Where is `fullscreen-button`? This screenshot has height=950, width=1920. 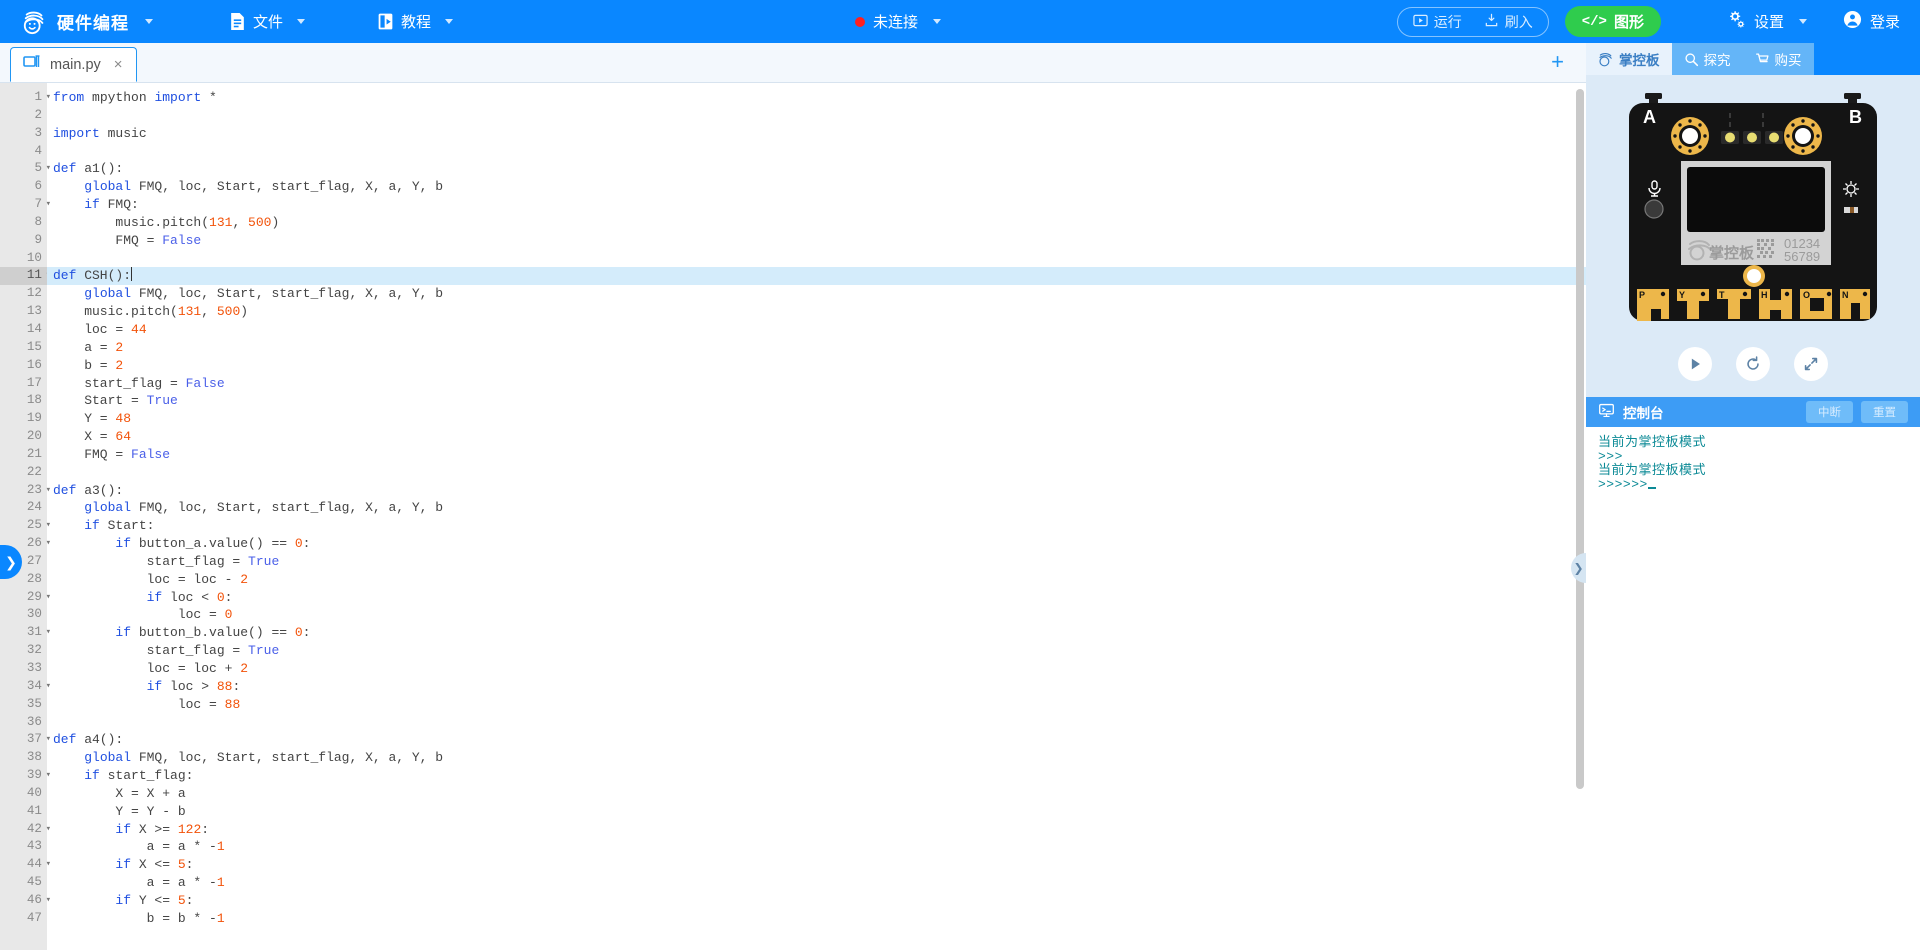 fullscreen-button is located at coordinates (1811, 364).